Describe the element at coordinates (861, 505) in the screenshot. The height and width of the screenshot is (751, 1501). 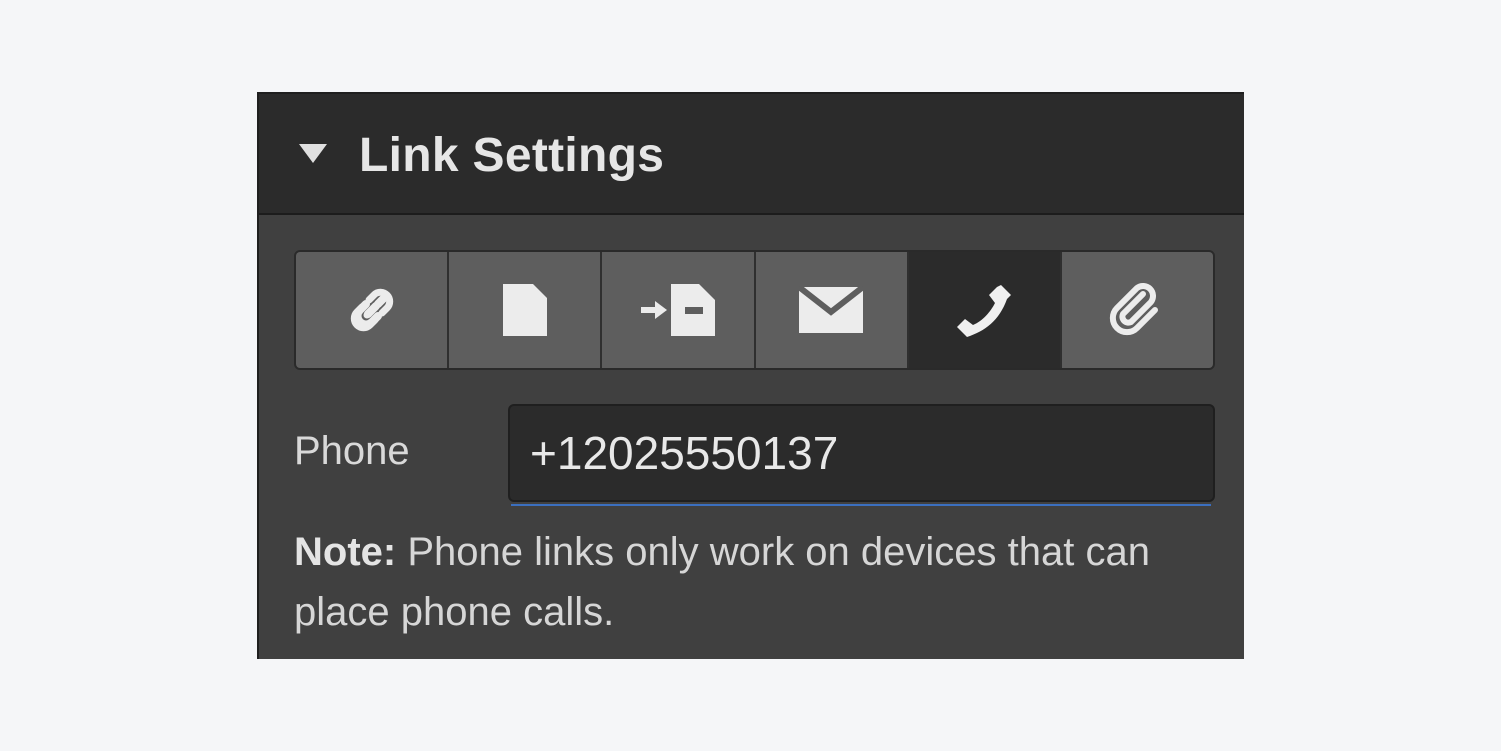
I see `input-focus-indicator` at that location.